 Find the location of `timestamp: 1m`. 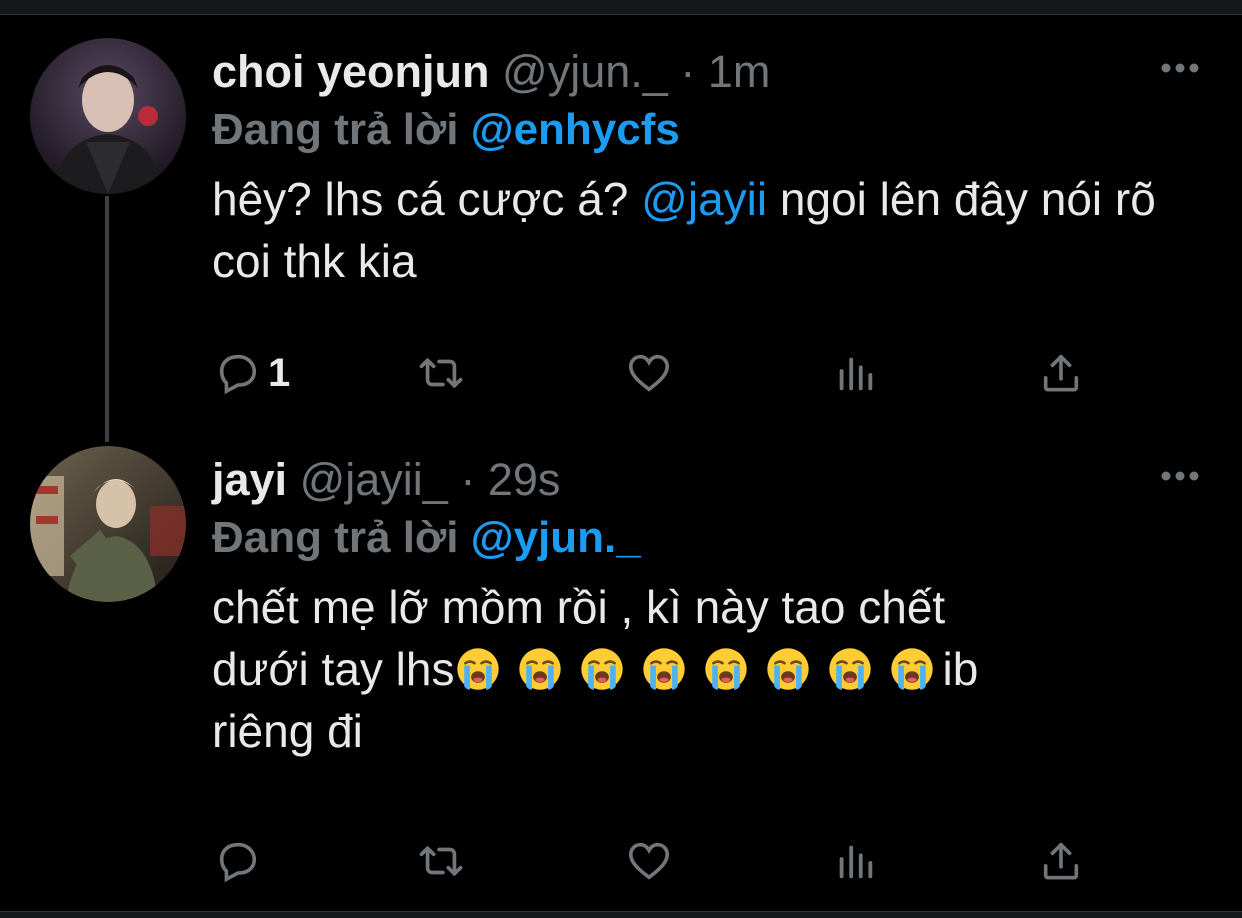

timestamp: 1m is located at coordinates (739, 71).